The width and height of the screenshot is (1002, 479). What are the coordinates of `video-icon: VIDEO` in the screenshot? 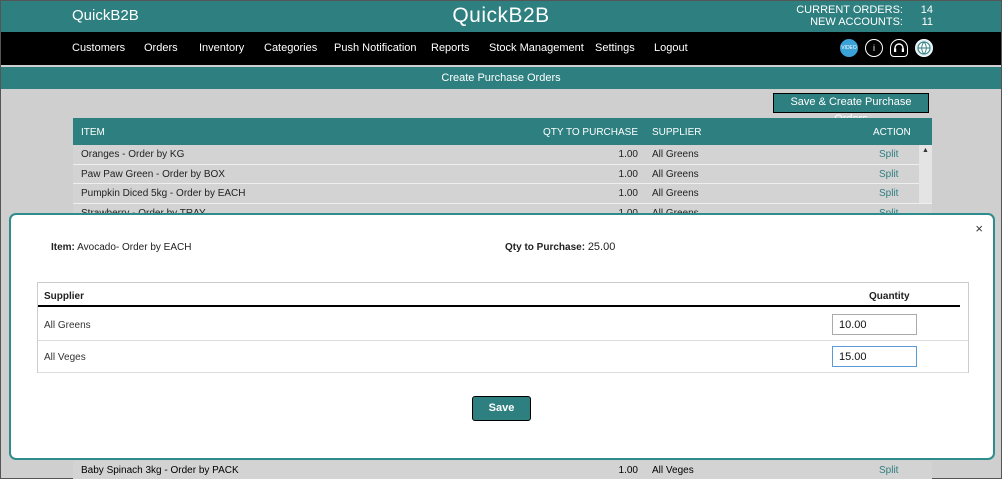 It's located at (849, 48).